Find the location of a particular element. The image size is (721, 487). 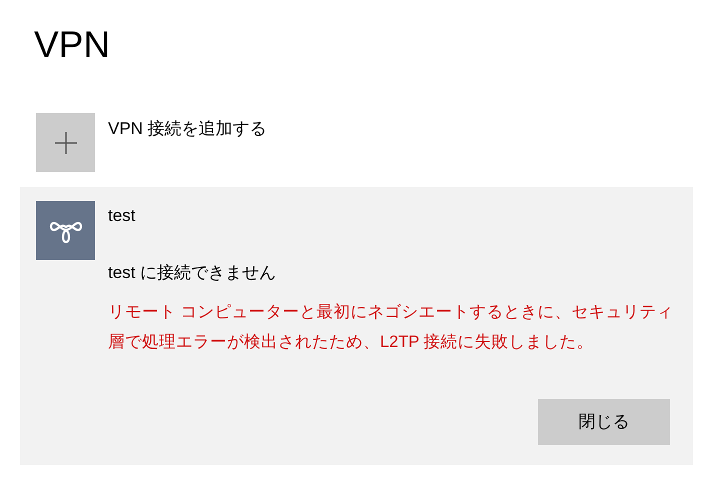

close-button: 閉じる is located at coordinates (604, 422).